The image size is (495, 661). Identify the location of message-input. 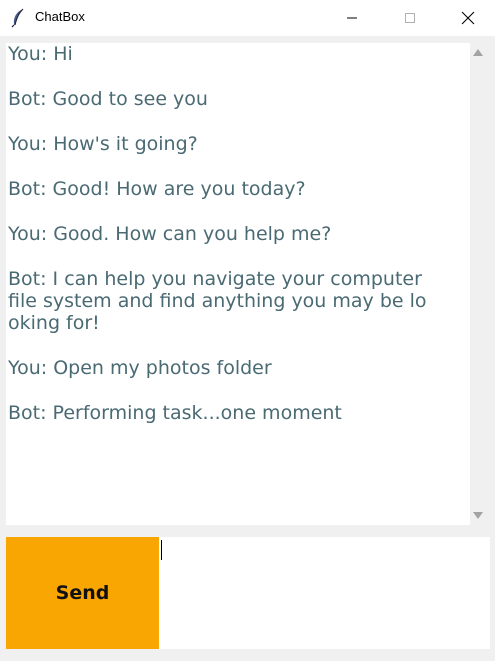
(324, 593).